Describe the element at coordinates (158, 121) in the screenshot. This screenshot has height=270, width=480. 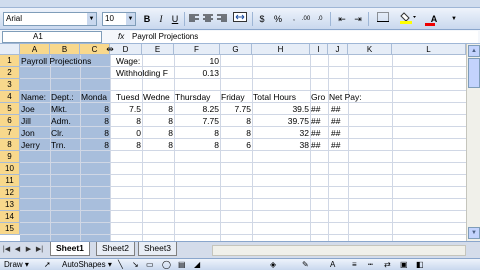
I see `cell-e6: 8` at that location.